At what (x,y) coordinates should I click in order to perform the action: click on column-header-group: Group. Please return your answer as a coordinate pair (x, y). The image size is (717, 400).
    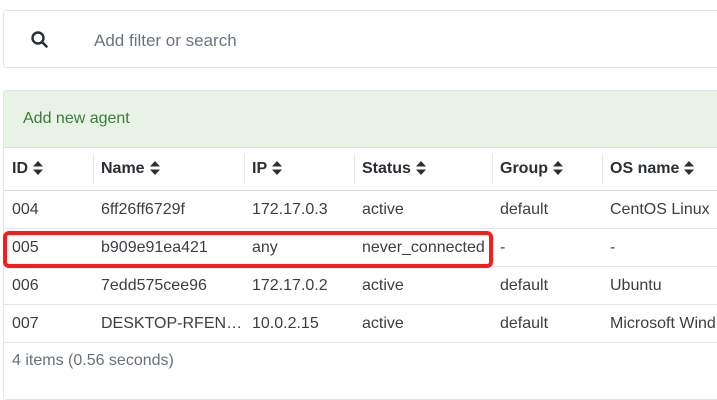
    Looking at the image, I should click on (547, 169).